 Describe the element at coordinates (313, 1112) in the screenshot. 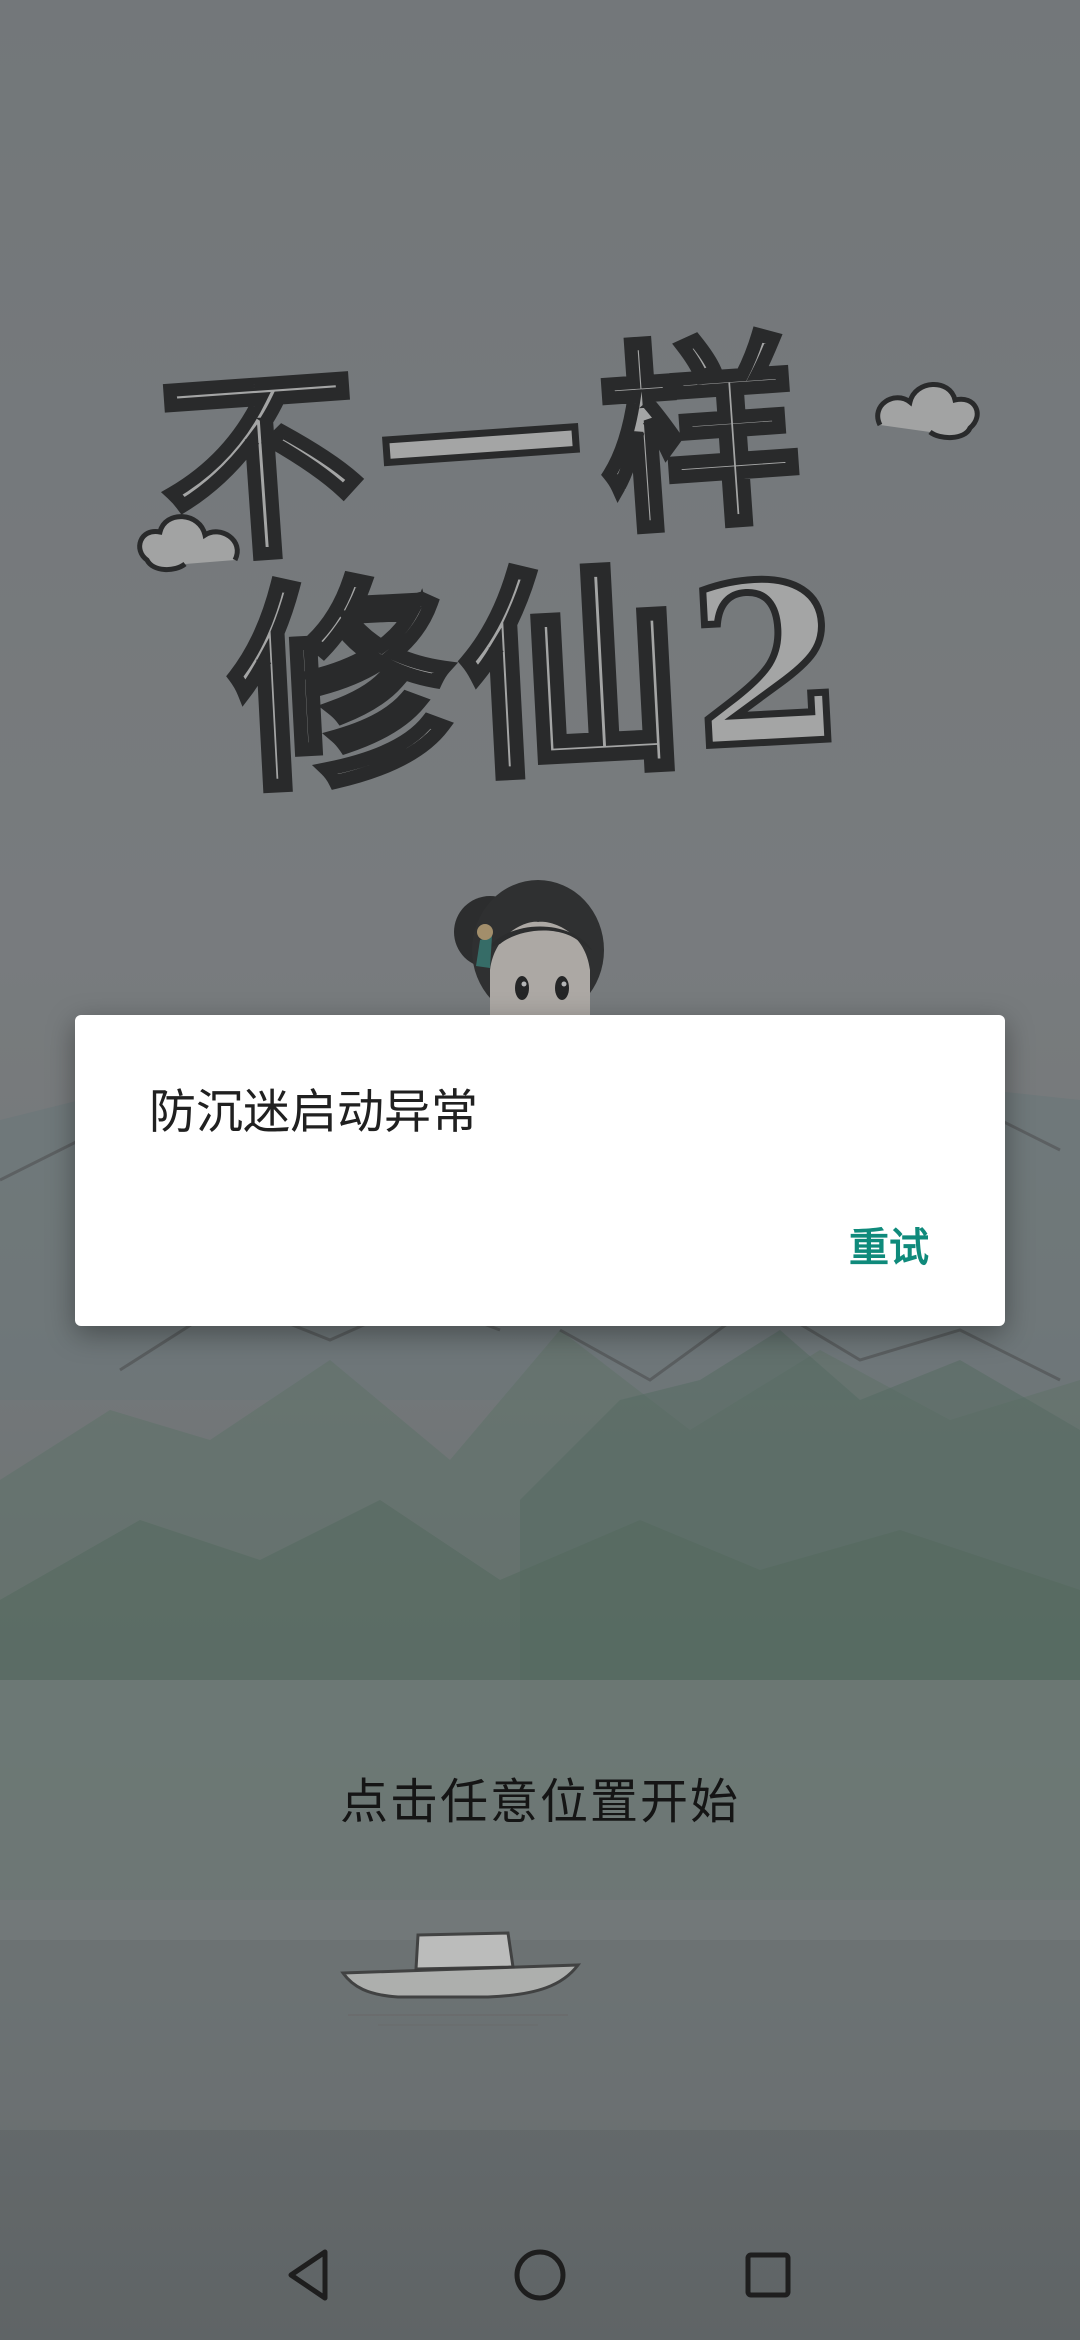

I see `dialog-message: 防沉迷启动异常` at that location.